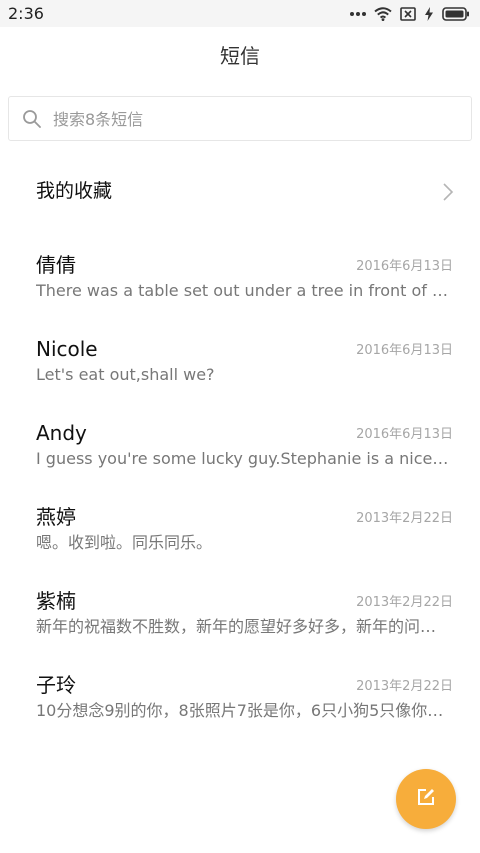  What do you see at coordinates (67, 349) in the screenshot?
I see `contact-name: Nicole` at bounding box center [67, 349].